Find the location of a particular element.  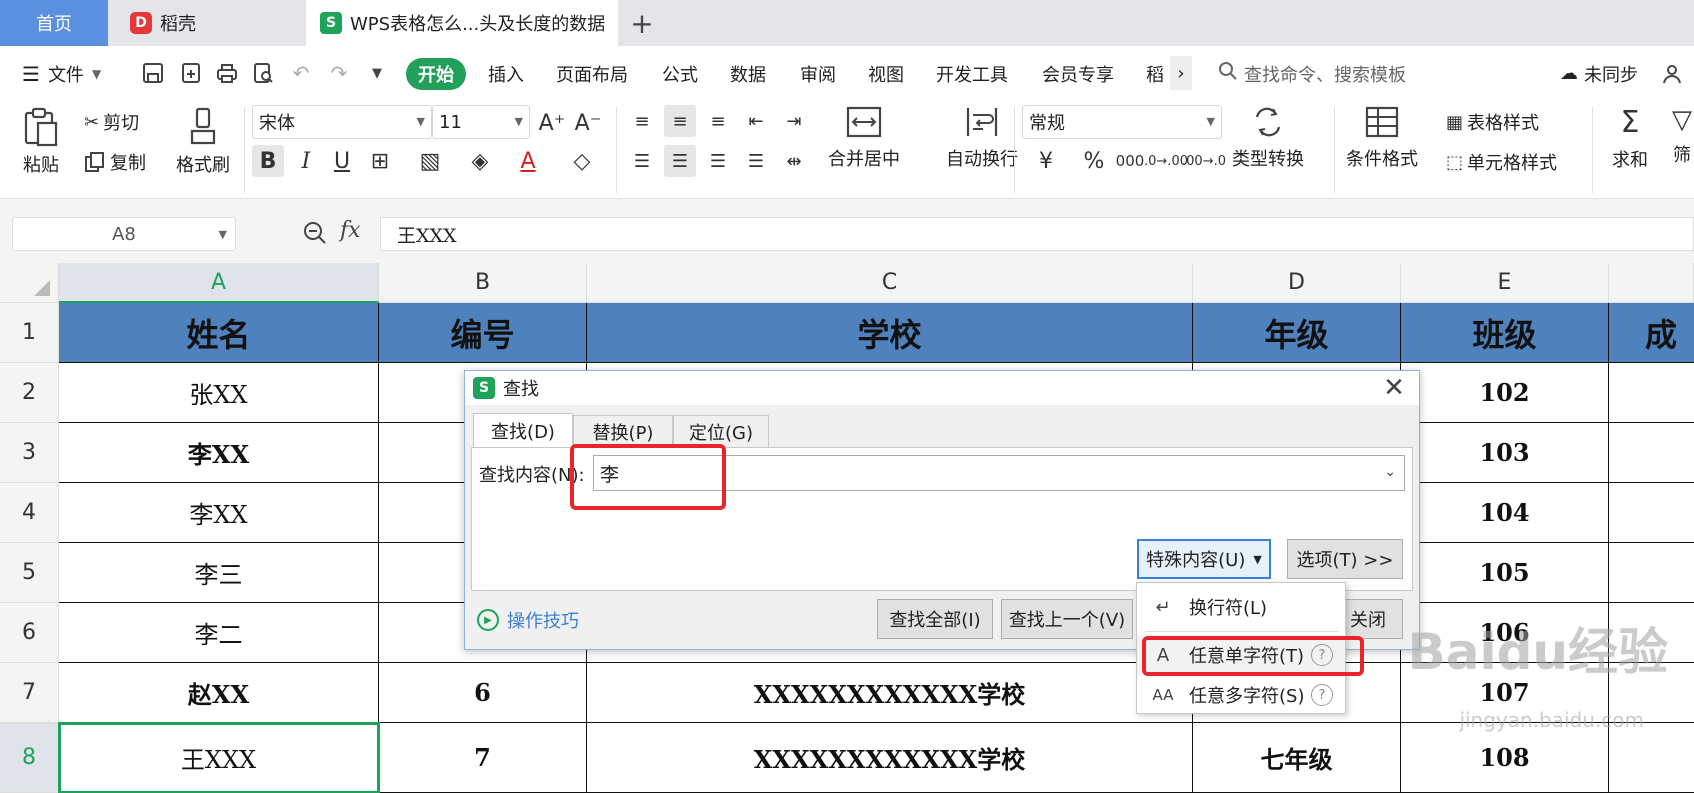

paste-button: 粘贴 is located at coordinates (41, 142).